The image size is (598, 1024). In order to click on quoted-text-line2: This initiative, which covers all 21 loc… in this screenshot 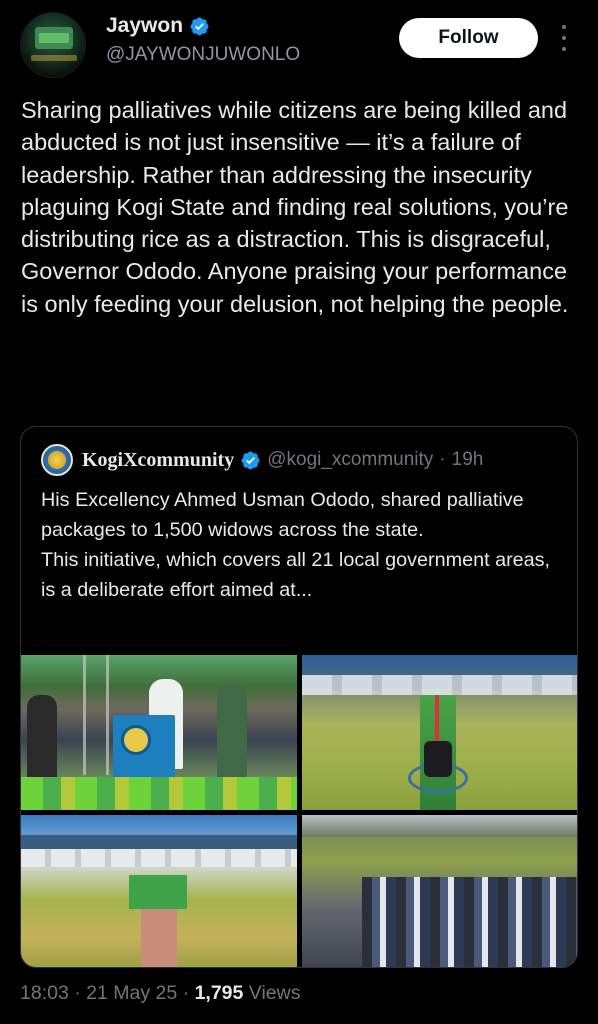, I will do `click(296, 575)`.